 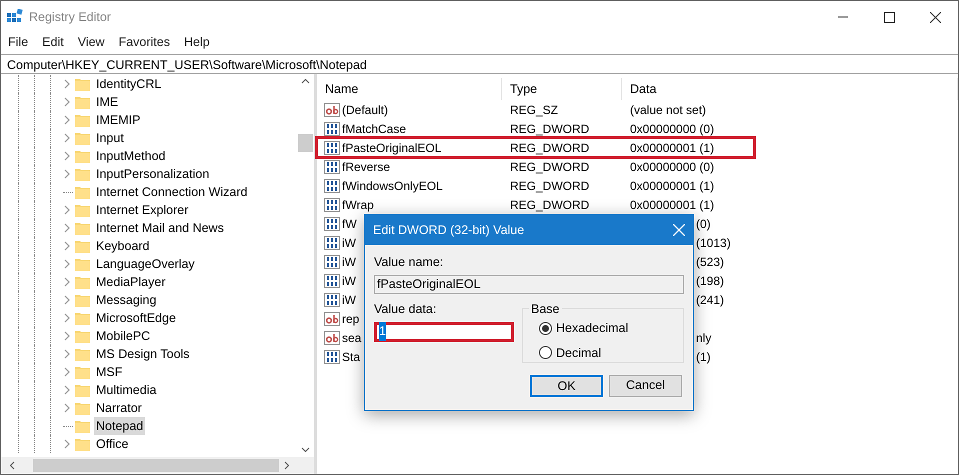 I want to click on value-name: fWindowsOnlyEOL, so click(x=392, y=185).